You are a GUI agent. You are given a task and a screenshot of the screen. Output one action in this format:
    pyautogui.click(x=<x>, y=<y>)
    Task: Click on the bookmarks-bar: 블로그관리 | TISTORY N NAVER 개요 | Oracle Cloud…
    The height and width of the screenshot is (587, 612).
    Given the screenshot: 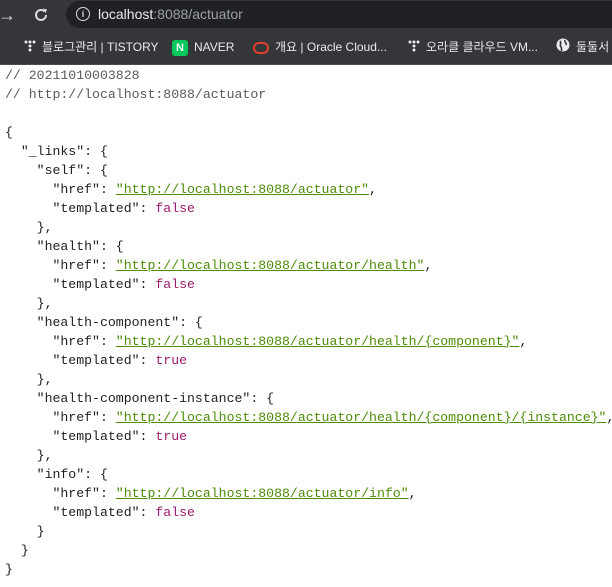 What is the action you would take?
    pyautogui.click(x=306, y=47)
    